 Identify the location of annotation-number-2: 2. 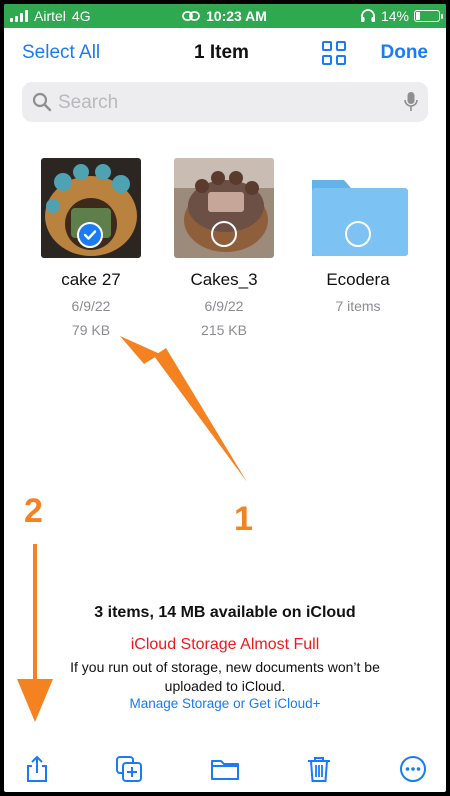
(33, 511).